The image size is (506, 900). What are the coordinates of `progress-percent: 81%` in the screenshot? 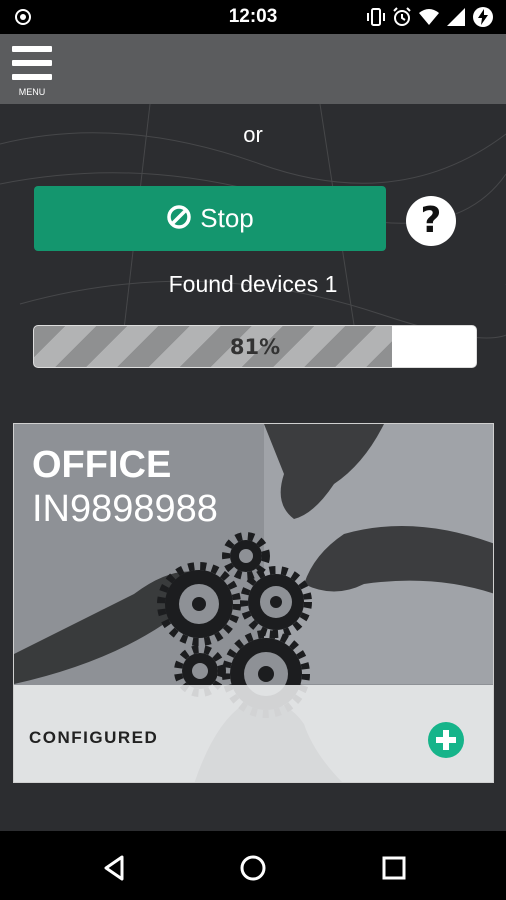 It's located at (255, 347).